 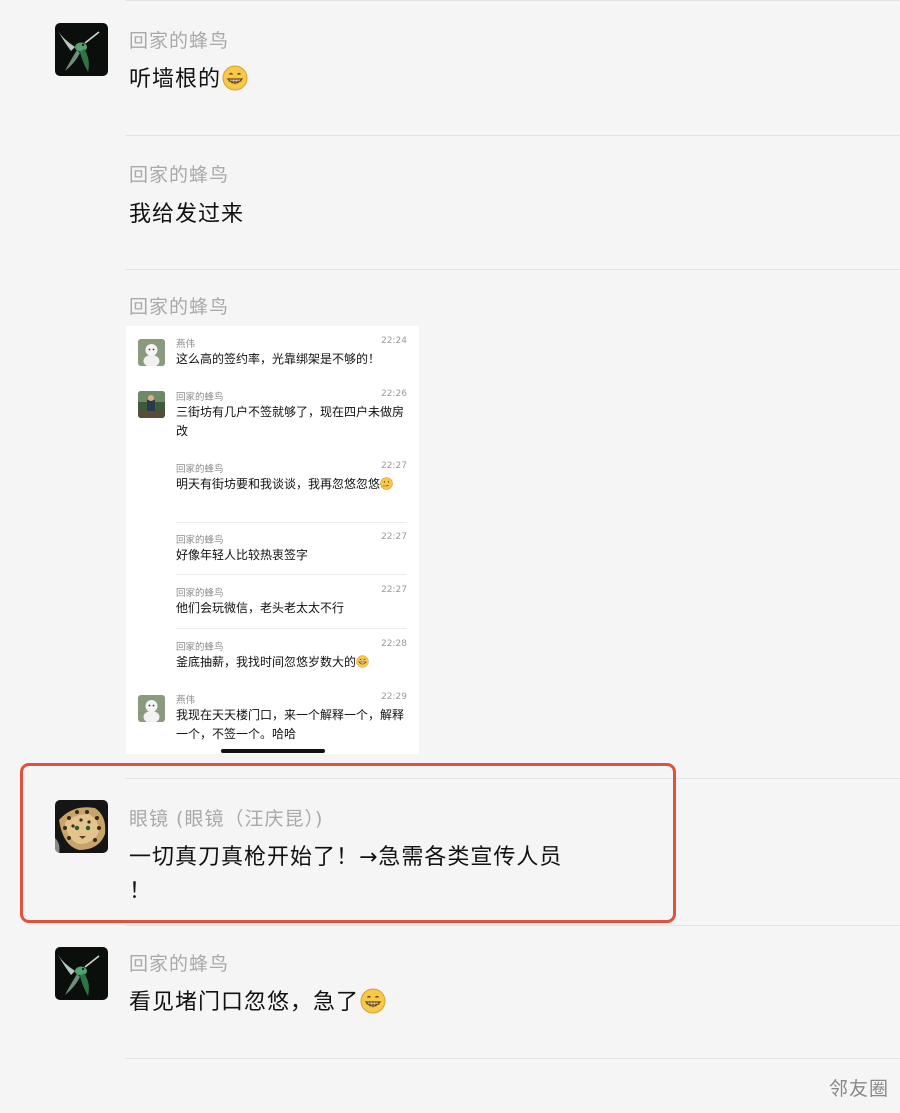 What do you see at coordinates (386, 483) in the screenshot?
I see `thinking-emoji-icon` at bounding box center [386, 483].